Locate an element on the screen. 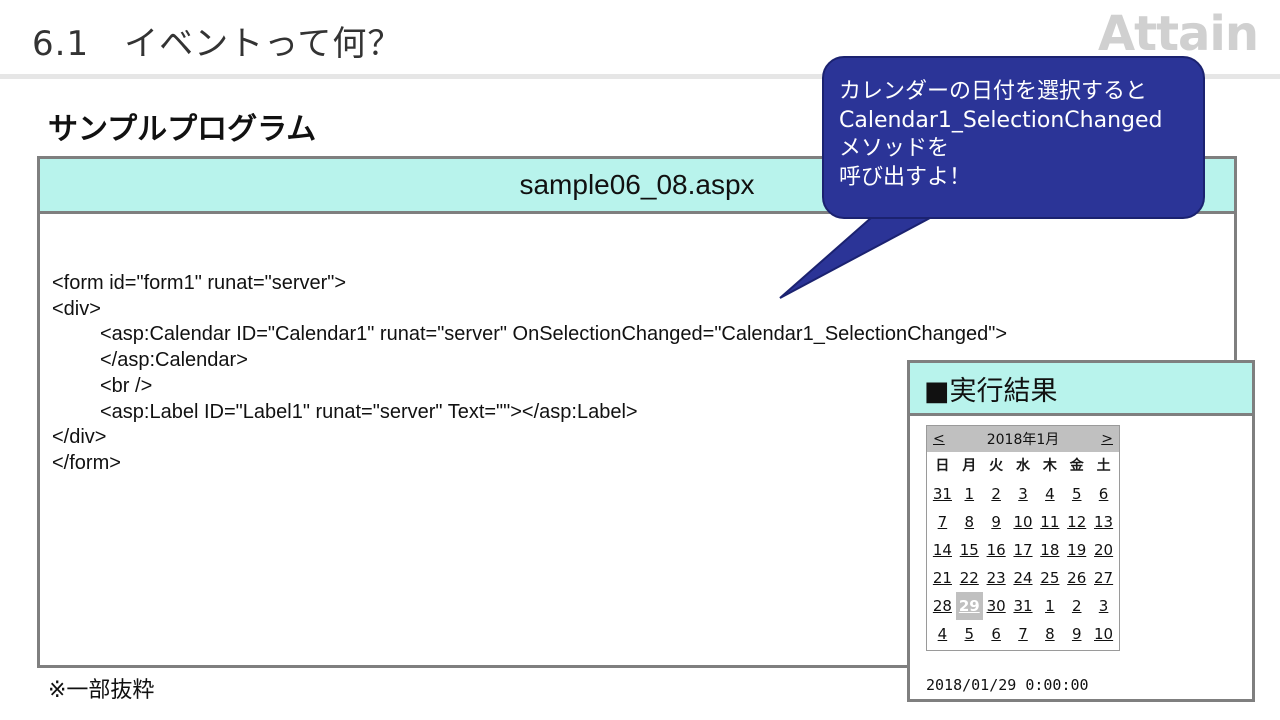 Image resolution: width=1280 pixels, height=720 pixels. month-title: 2018年1月 is located at coordinates (1023, 440).